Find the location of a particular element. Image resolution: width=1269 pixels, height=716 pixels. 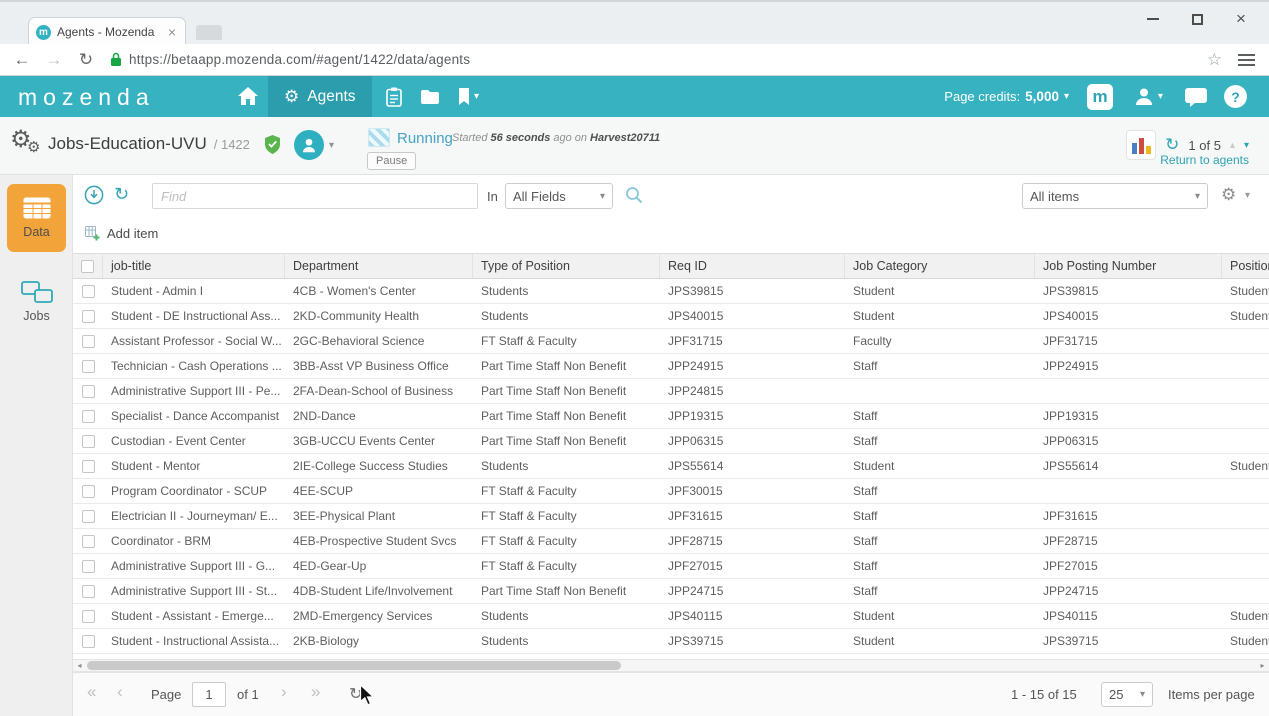

column-header: Department is located at coordinates (379, 266).